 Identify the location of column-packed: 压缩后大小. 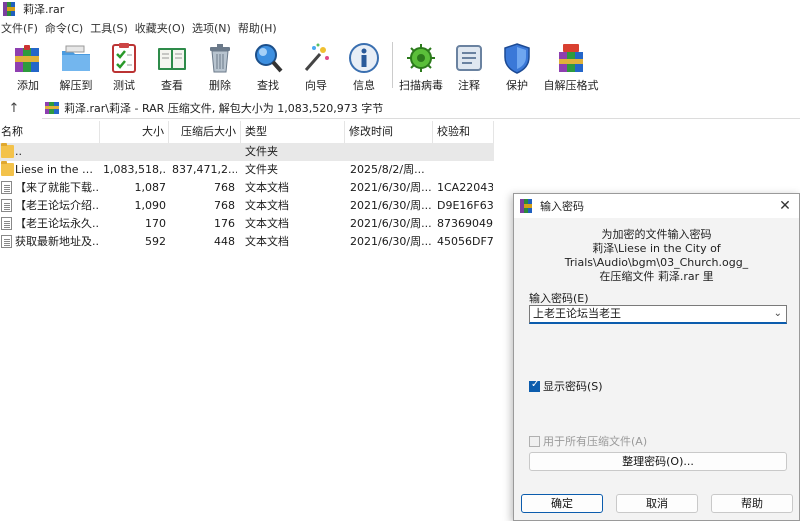
(205, 132).